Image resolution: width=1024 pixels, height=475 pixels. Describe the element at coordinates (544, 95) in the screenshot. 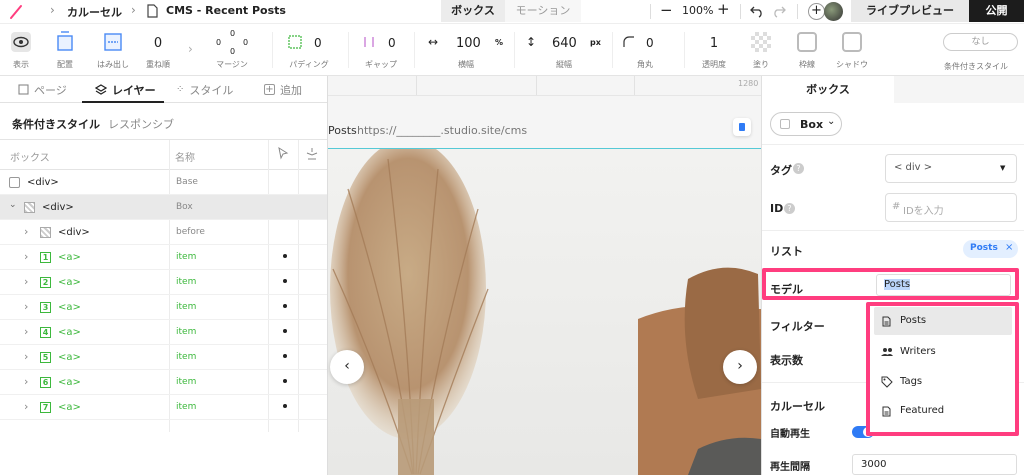

I see `ruler-border` at that location.